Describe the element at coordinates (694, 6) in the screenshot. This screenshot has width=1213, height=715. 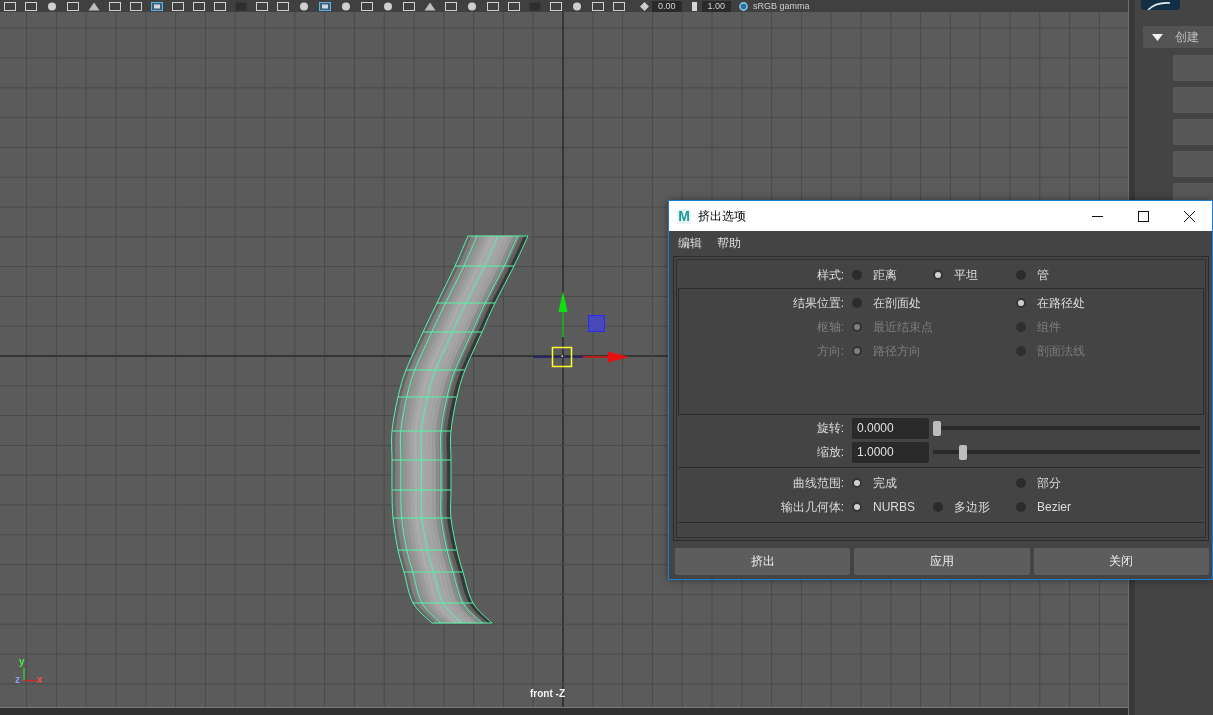
I see `bar-icon` at that location.